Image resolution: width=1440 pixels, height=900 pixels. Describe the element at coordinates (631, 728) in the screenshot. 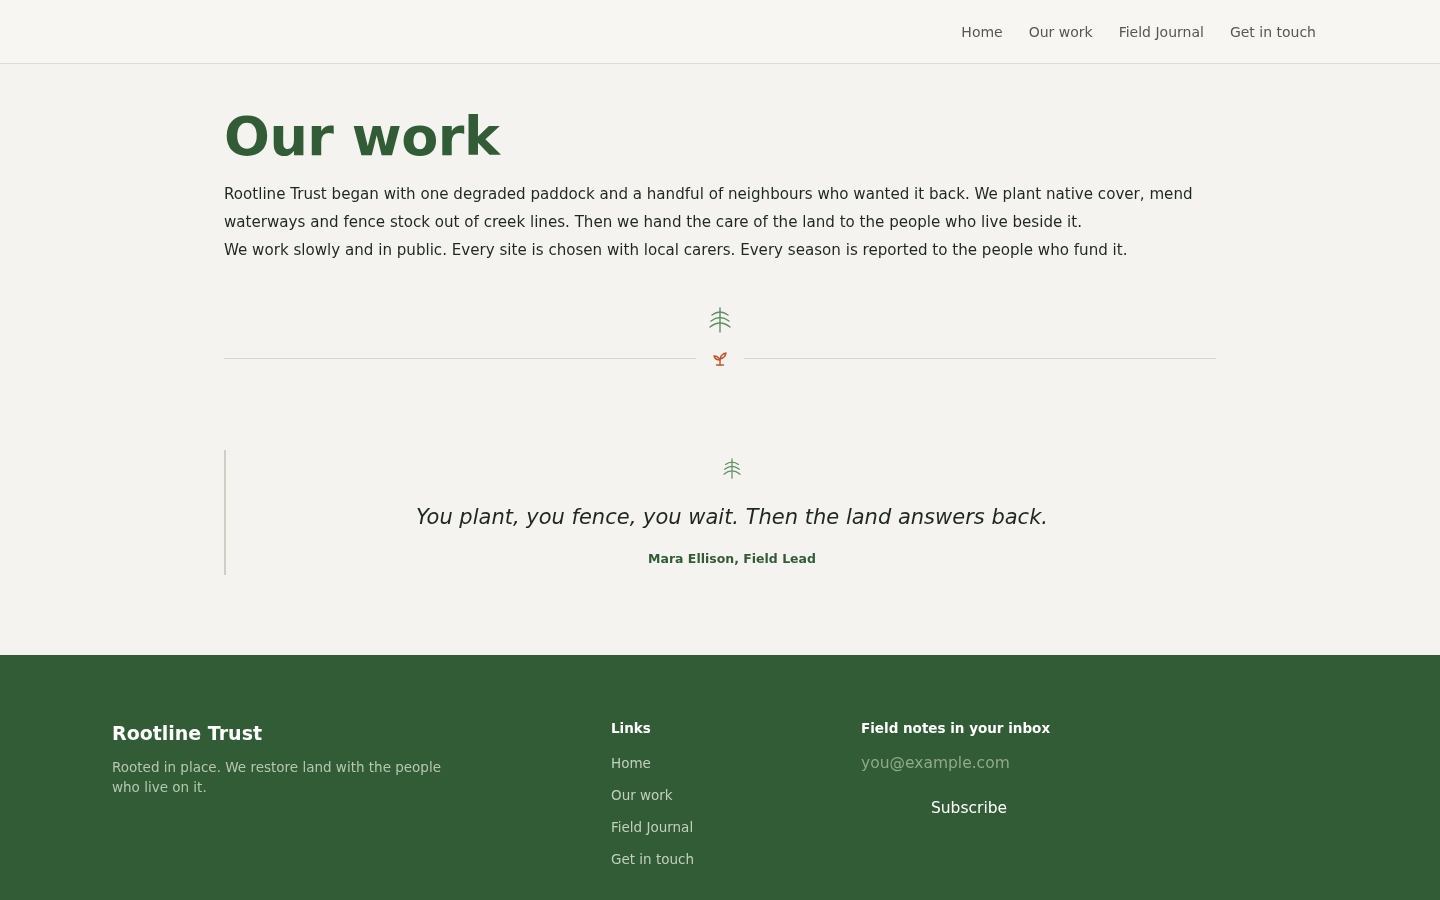

I see `links-heading: Links` at that location.